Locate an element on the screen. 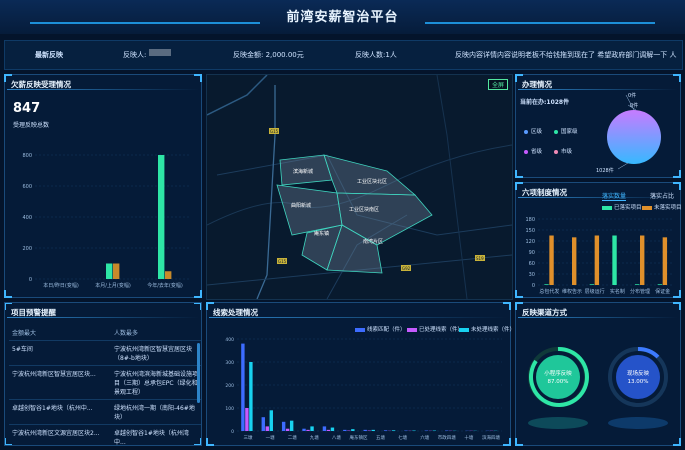 This screenshot has height=450, width=685. zone-label: 工业区块南区 is located at coordinates (364, 209).